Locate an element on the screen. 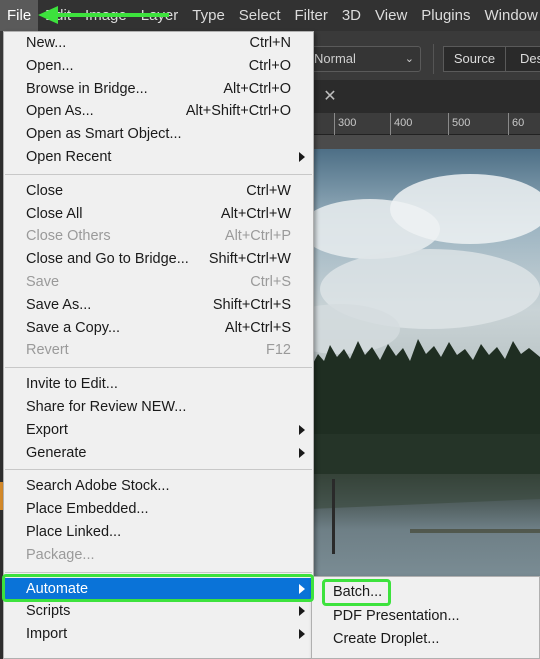 This screenshot has width=540, height=659. menu-item-shortcut: Ctrl+O is located at coordinates (269, 65).